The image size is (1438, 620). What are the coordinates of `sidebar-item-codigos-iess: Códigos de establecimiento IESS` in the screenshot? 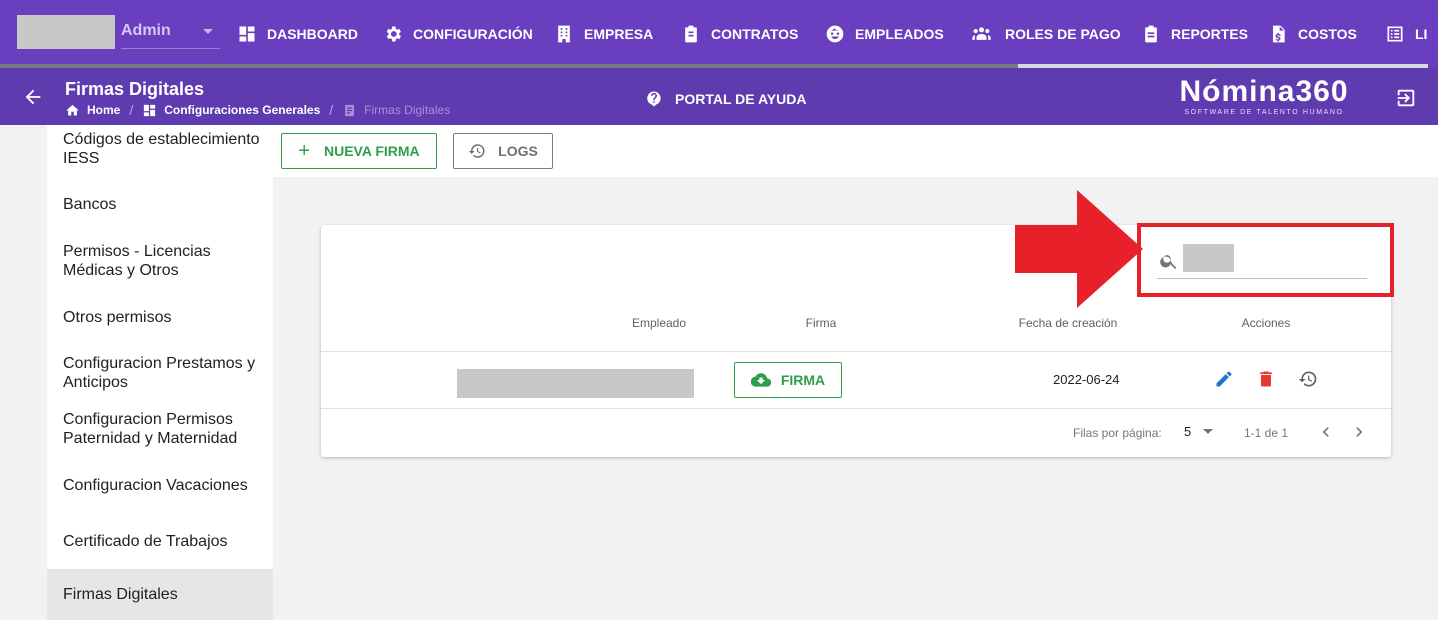 It's located at (160, 149).